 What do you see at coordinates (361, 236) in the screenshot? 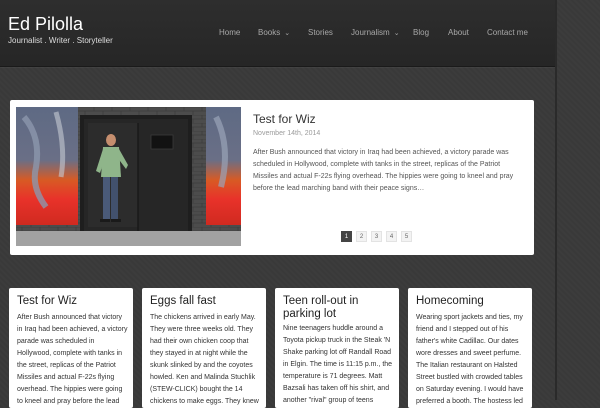
I see `page-button-2: 2` at bounding box center [361, 236].